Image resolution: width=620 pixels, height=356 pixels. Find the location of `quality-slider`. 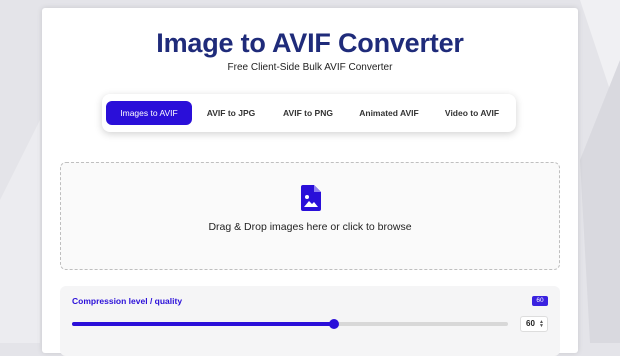

quality-slider is located at coordinates (290, 324).